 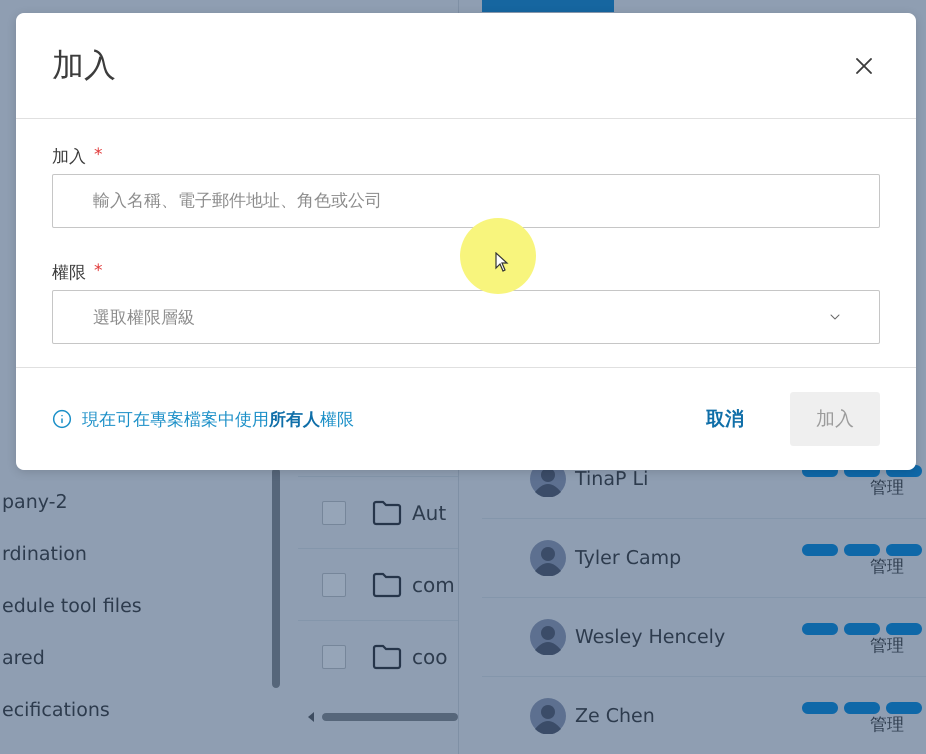 What do you see at coordinates (433, 584) in the screenshot?
I see `folder-name: com` at bounding box center [433, 584].